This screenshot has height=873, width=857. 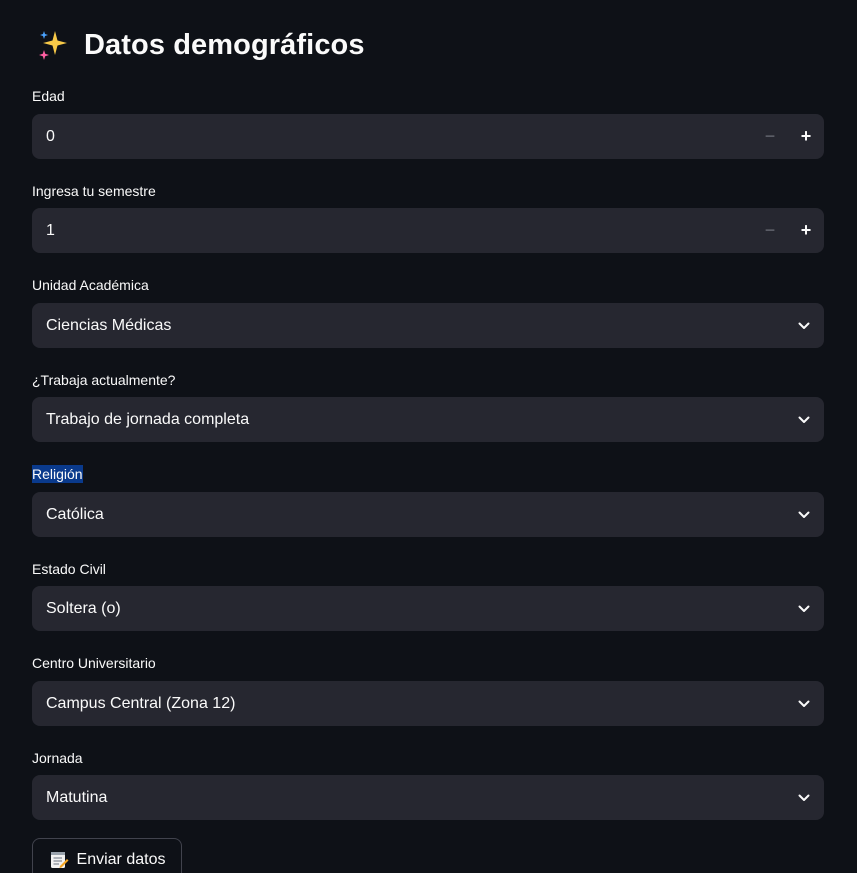 I want to click on jornada-select: Matutina, so click(x=428, y=797).